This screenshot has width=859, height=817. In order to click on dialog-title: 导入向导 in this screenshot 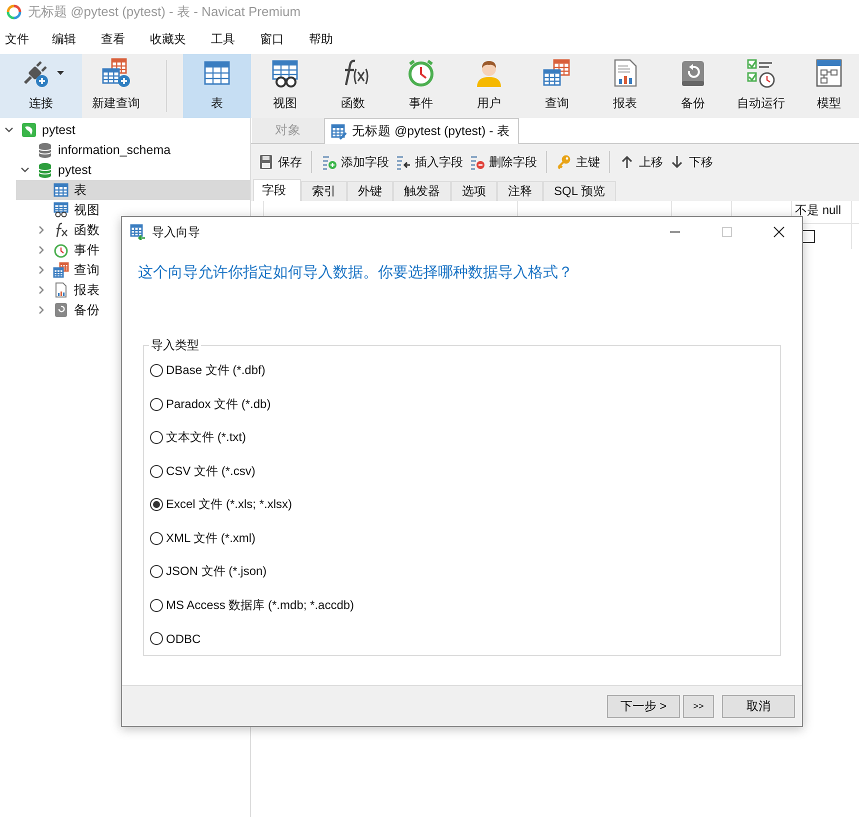, I will do `click(176, 232)`.